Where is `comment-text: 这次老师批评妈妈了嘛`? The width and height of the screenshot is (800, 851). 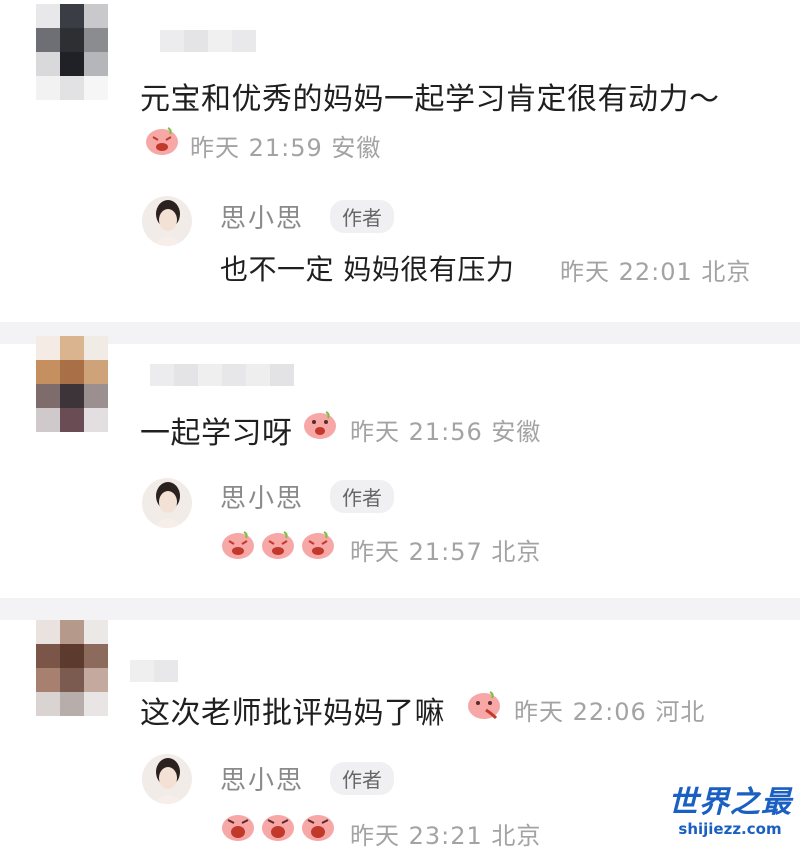 comment-text: 这次老师批评妈妈了嘛 is located at coordinates (292, 713).